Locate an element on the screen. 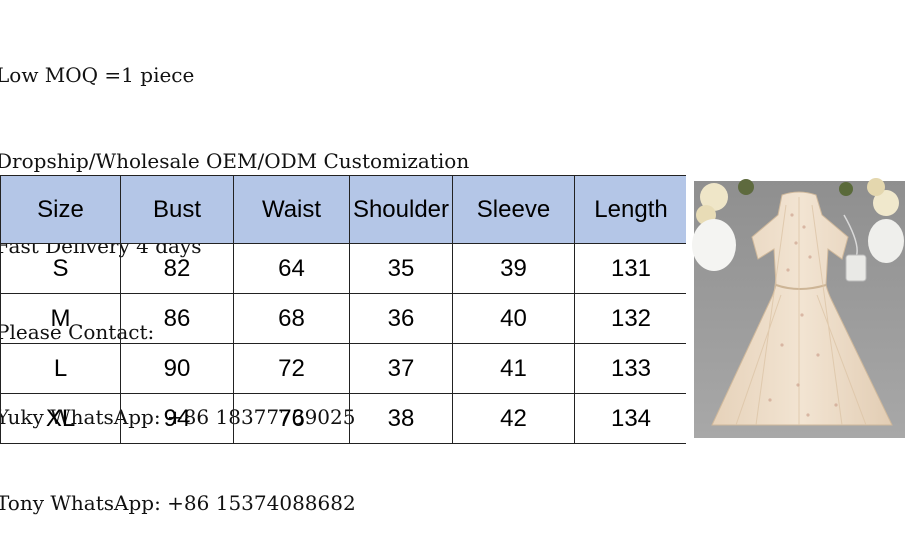  table-row: XL 94 76 38 42 134 is located at coordinates (344, 418).